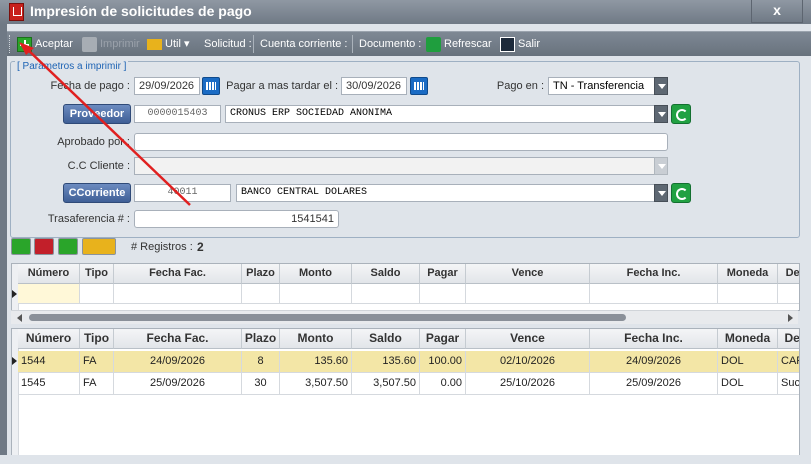 Image resolution: width=811 pixels, height=464 pixels. What do you see at coordinates (108, 126) in the screenshot?
I see `annotation-arrow-line` at bounding box center [108, 126].